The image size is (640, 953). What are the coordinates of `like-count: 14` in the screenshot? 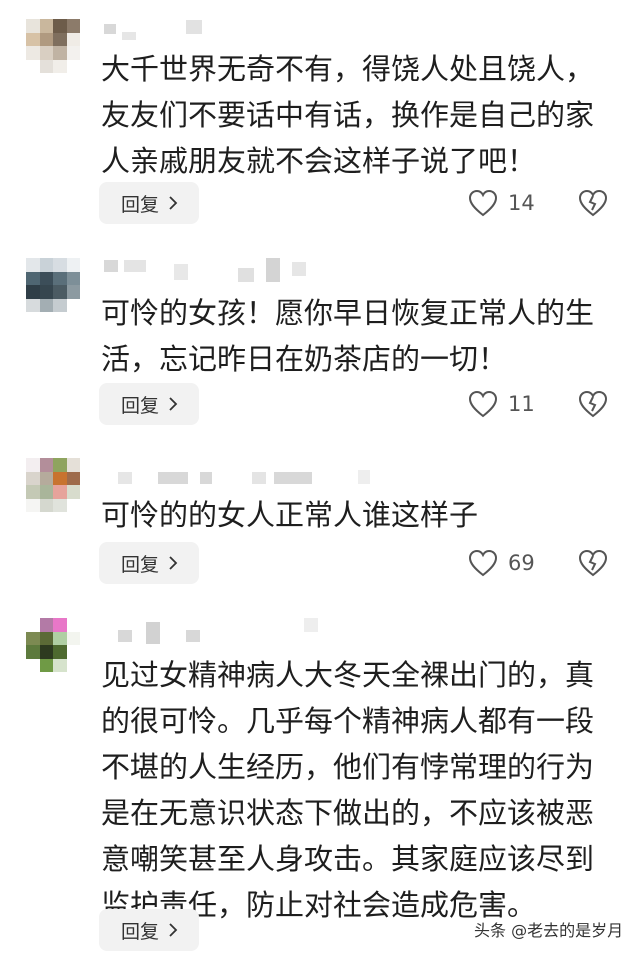 It's located at (521, 203).